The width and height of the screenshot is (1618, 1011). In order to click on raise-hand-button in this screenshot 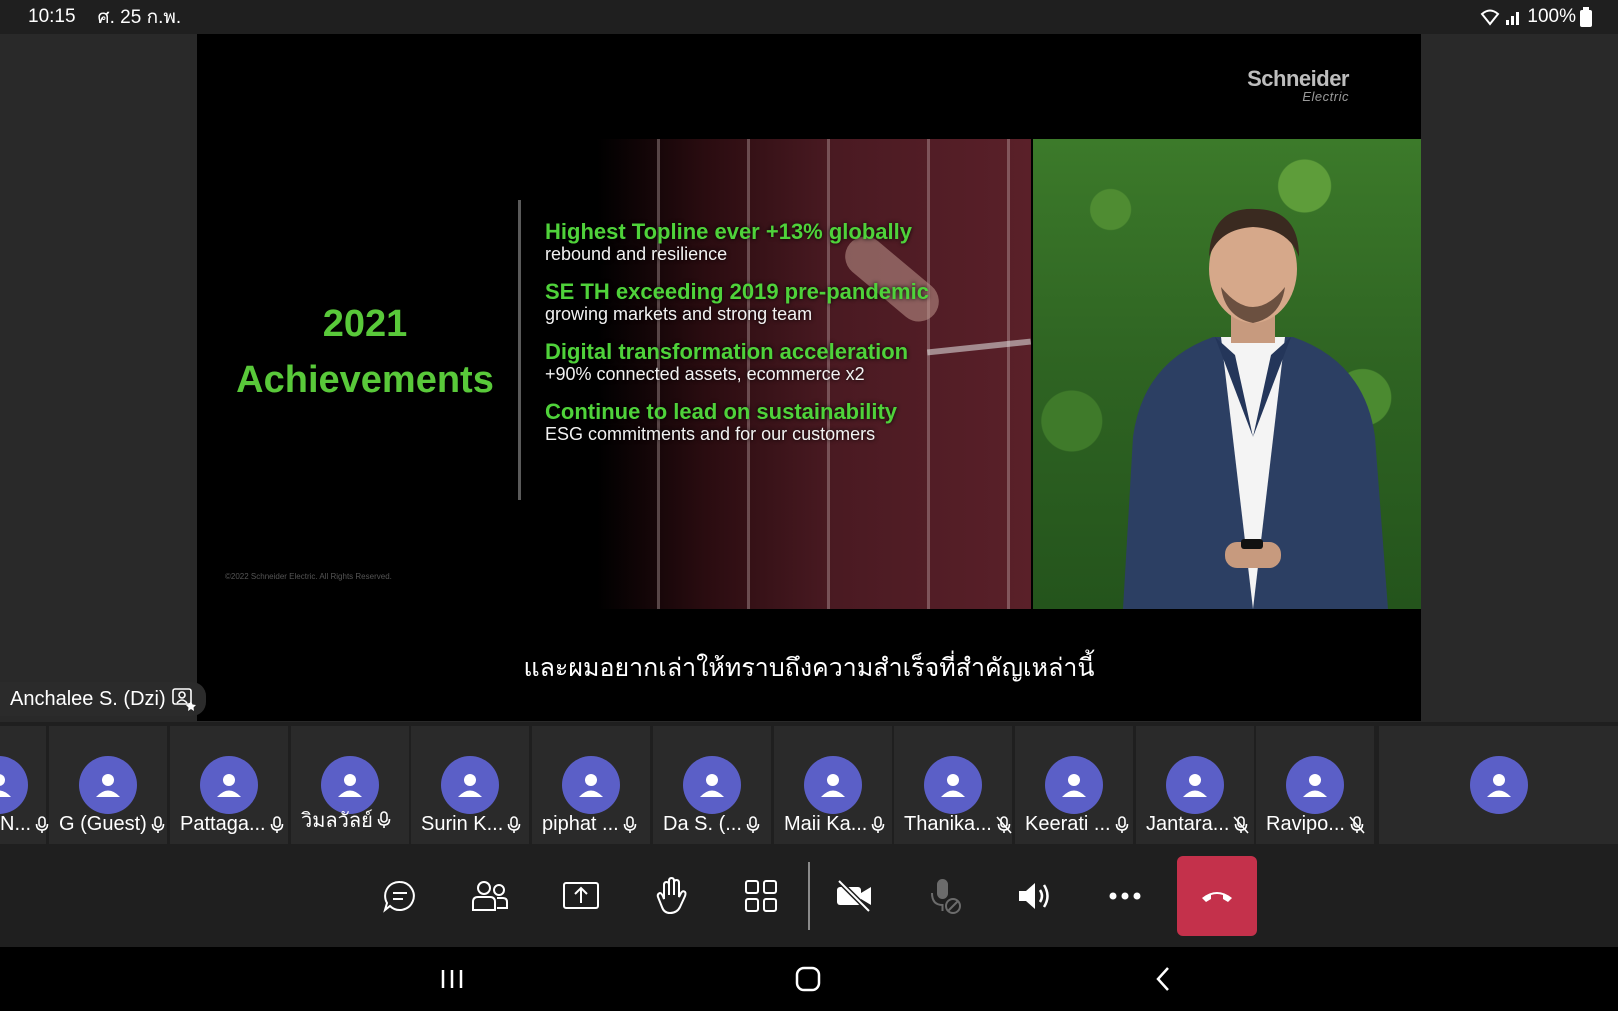, I will do `click(671, 896)`.